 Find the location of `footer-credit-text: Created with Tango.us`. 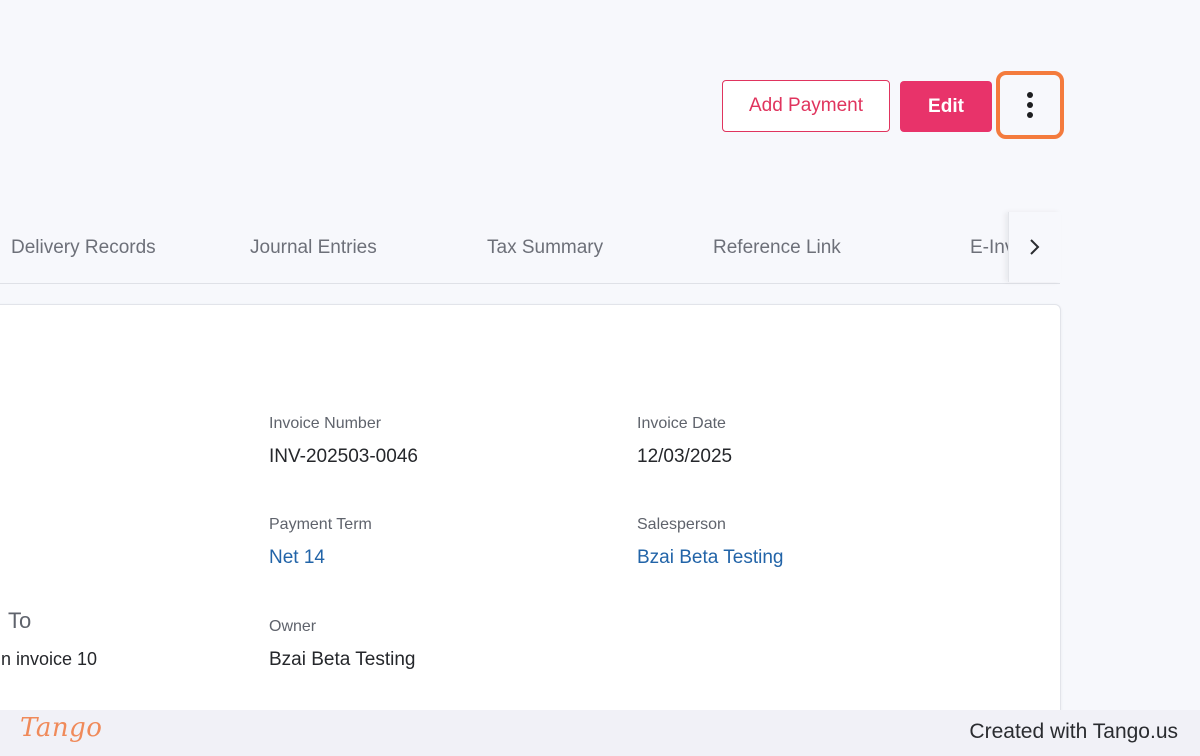

footer-credit-text: Created with Tango.us is located at coordinates (1073, 731).